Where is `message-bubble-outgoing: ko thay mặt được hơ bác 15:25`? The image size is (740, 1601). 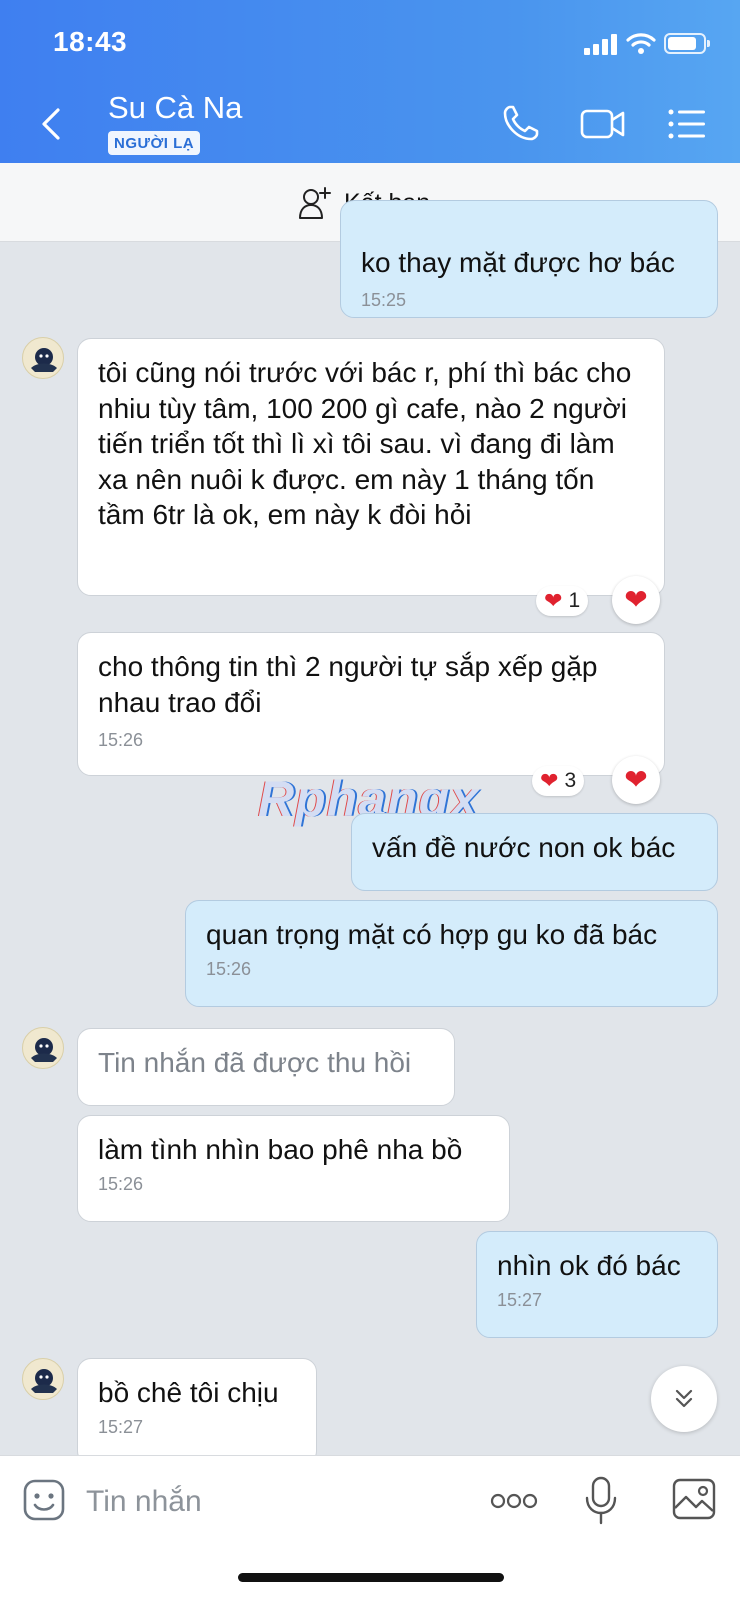
message-bubble-outgoing: ko thay mặt được hơ bác 15:25 is located at coordinates (529, 259).